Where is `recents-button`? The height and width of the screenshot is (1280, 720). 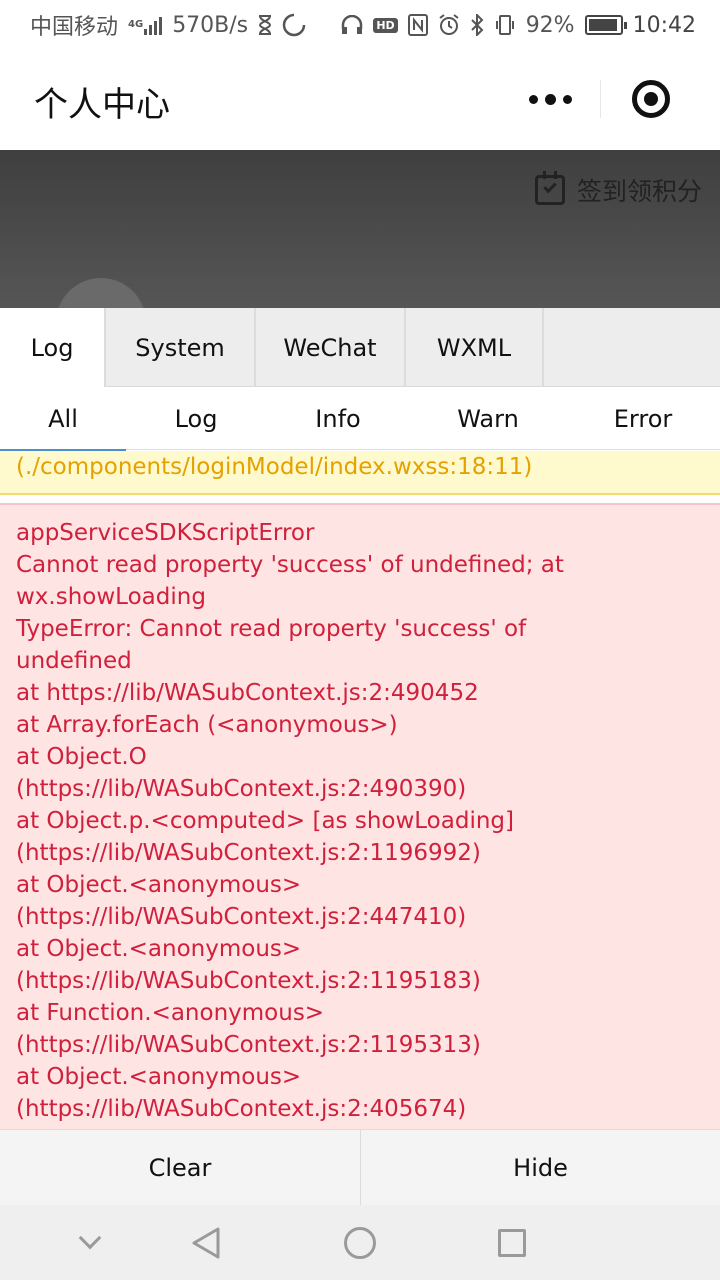
recents-button is located at coordinates (512, 1243).